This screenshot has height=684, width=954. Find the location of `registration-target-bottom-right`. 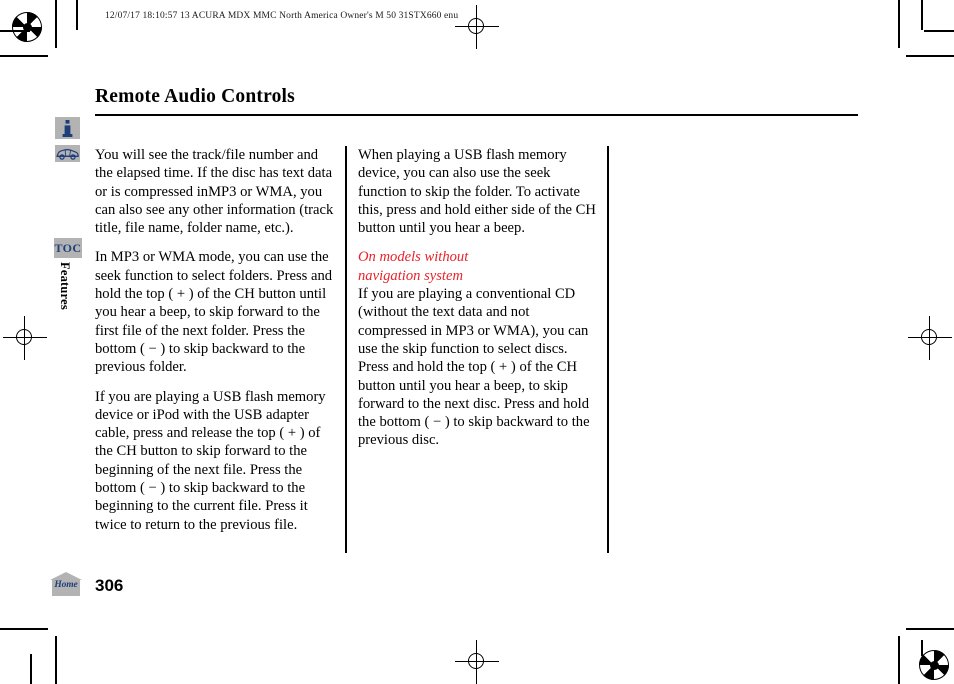

registration-target-bottom-right is located at coordinates (934, 665).